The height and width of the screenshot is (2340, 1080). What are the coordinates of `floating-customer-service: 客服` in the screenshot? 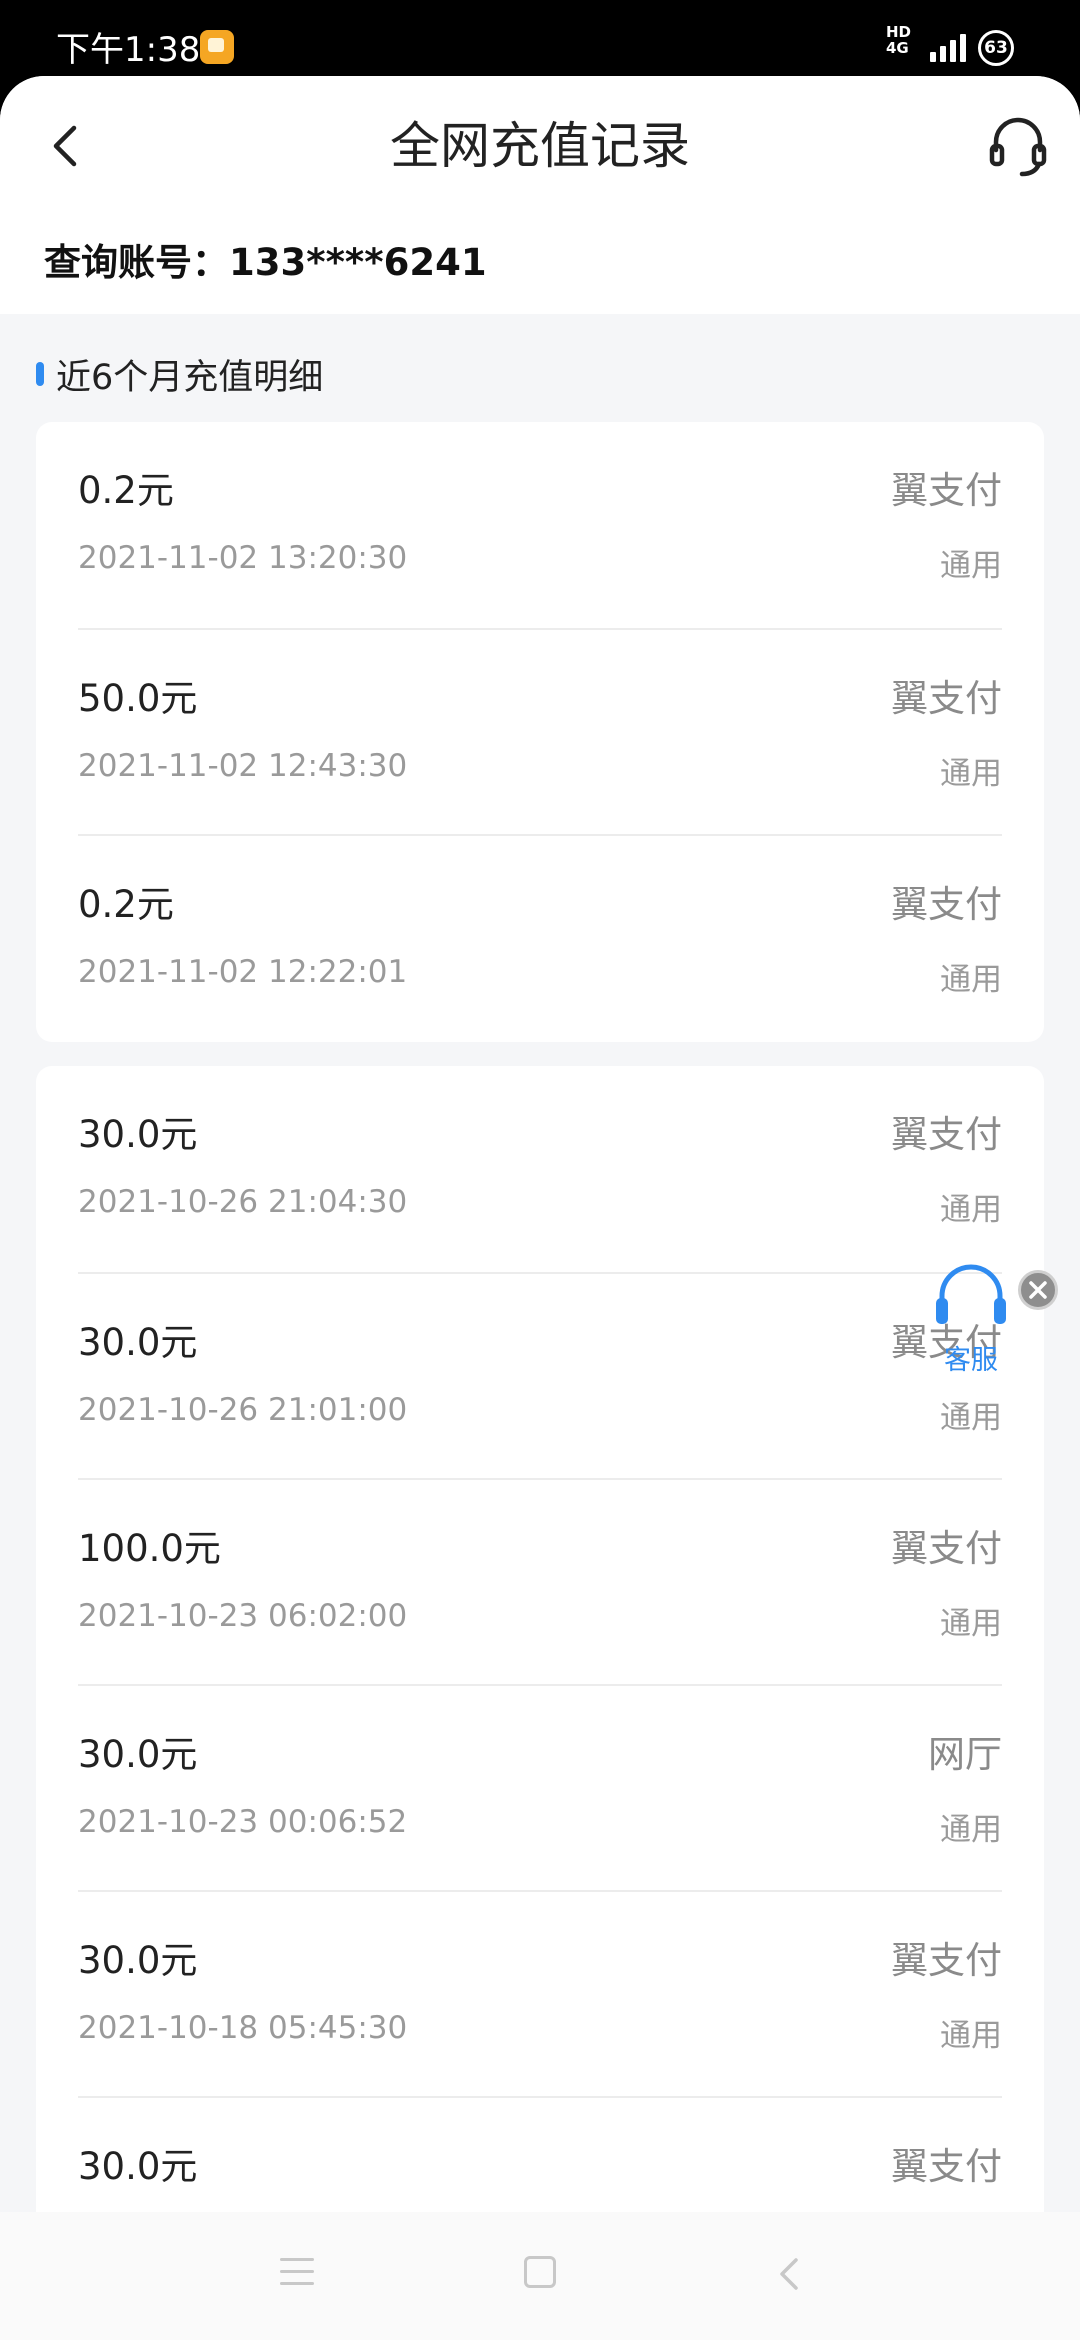 It's located at (971, 1320).